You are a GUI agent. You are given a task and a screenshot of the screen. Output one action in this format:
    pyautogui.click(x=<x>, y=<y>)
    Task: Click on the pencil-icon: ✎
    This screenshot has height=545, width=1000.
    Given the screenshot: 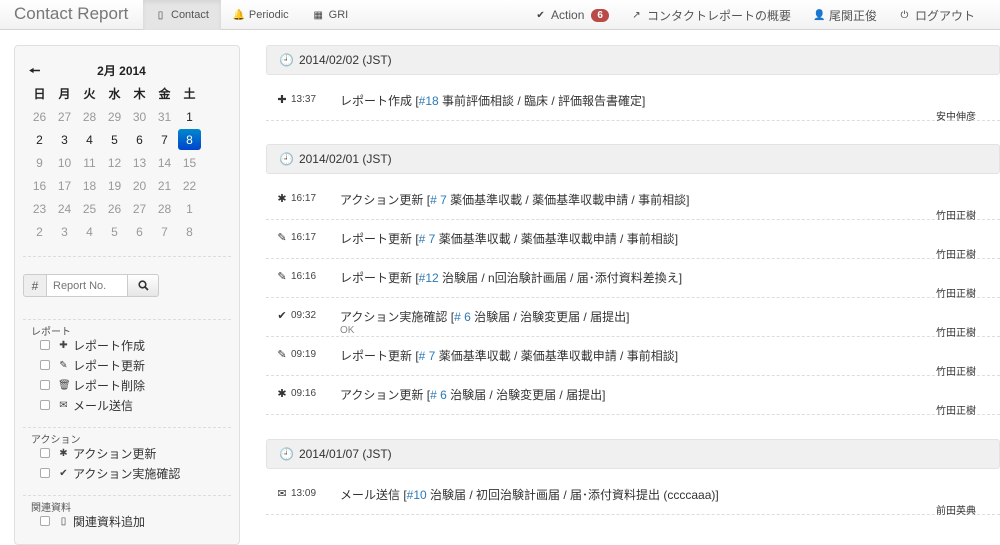 What is the action you would take?
    pyautogui.click(x=282, y=277)
    